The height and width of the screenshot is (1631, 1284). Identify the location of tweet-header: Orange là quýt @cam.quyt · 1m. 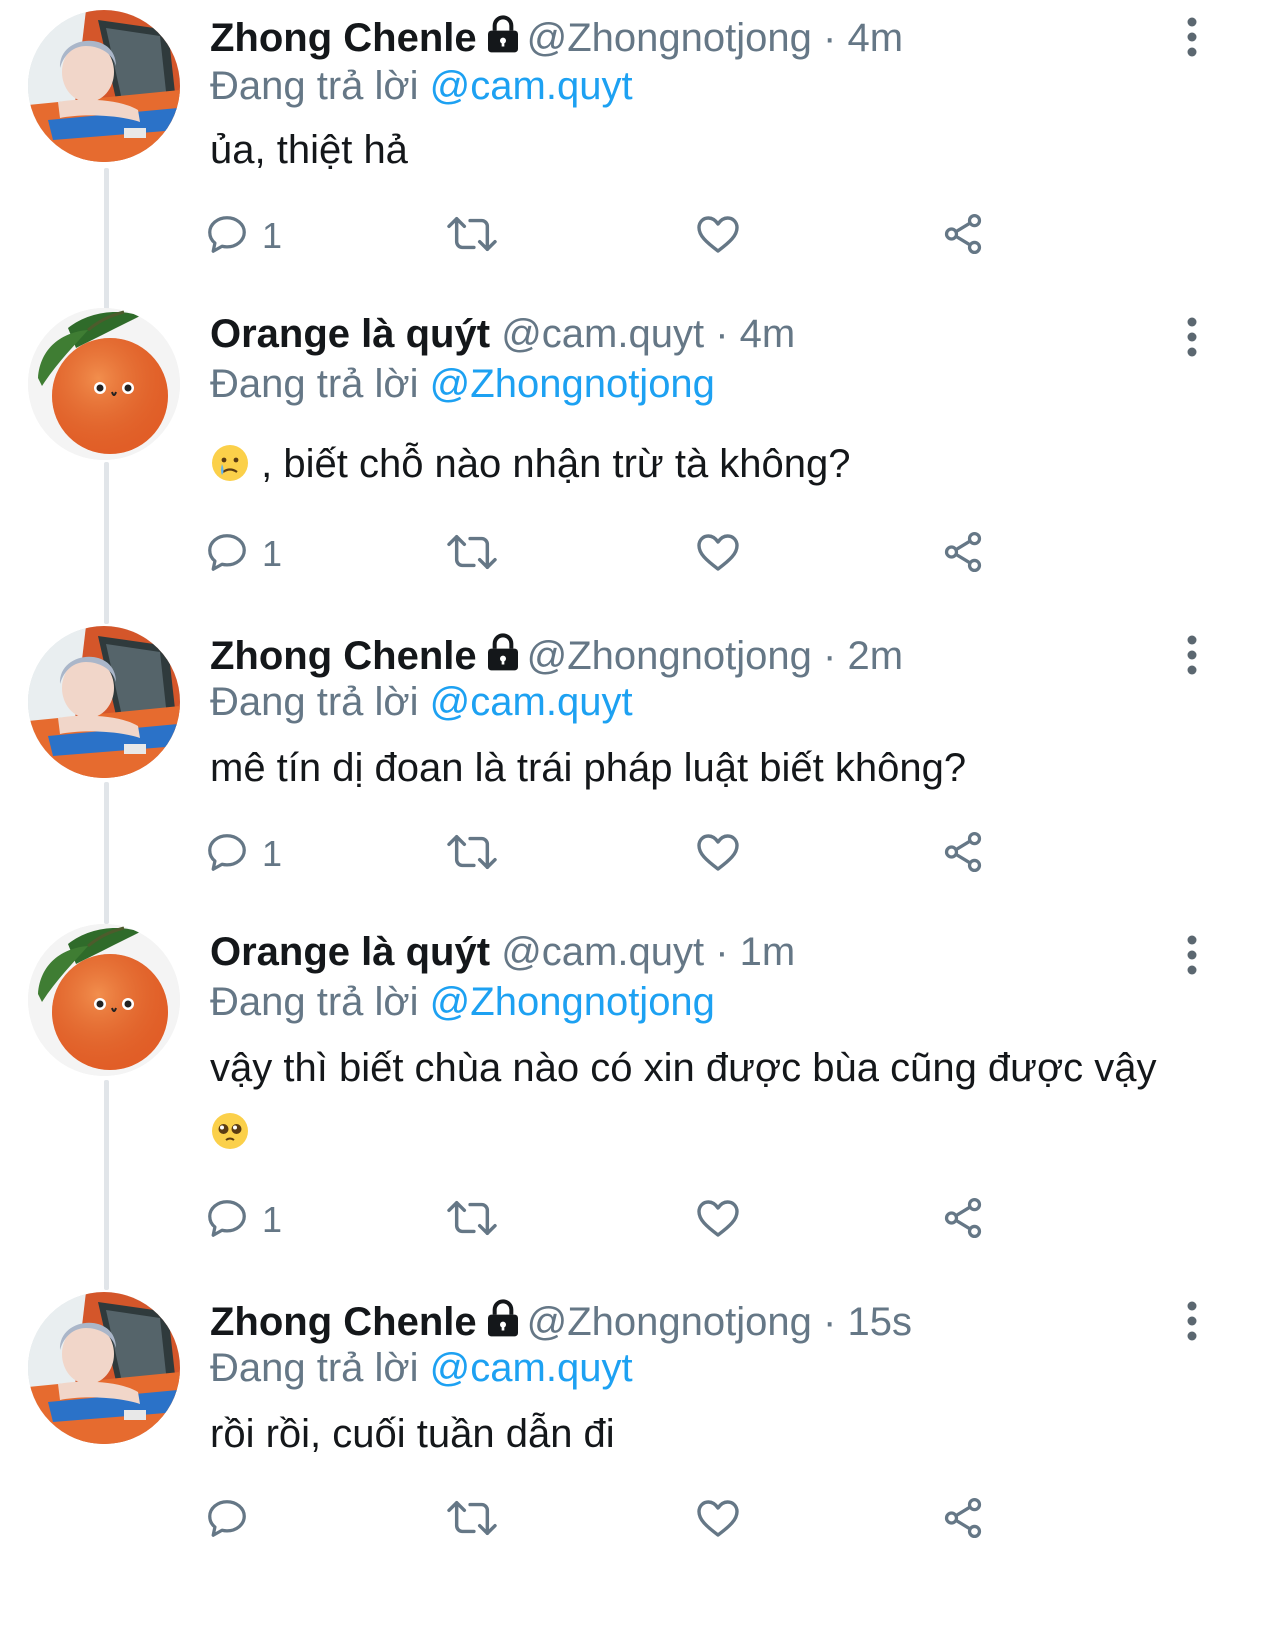
(502, 952).